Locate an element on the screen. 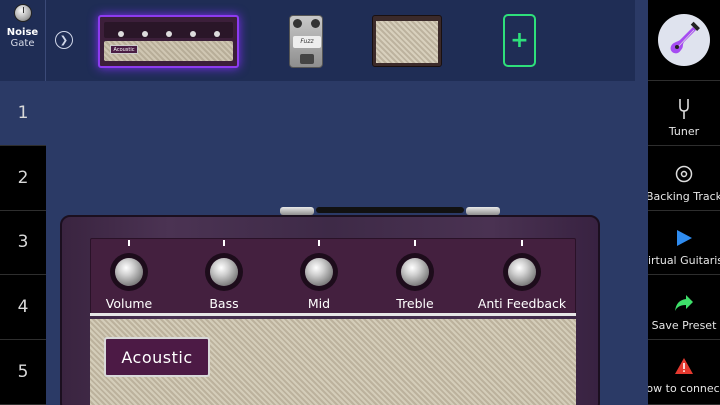  backing-track-button: Backing Track is located at coordinates (684, 178).